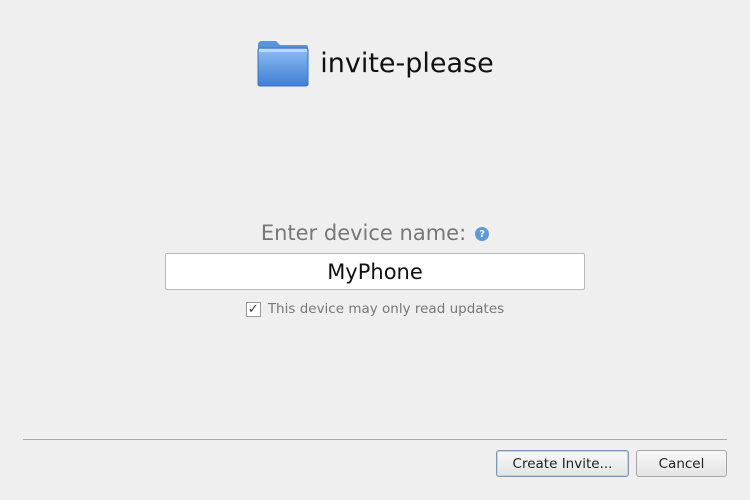 The height and width of the screenshot is (500, 750). Describe the element at coordinates (407, 63) in the screenshot. I see `folder-title: invite-please` at that location.